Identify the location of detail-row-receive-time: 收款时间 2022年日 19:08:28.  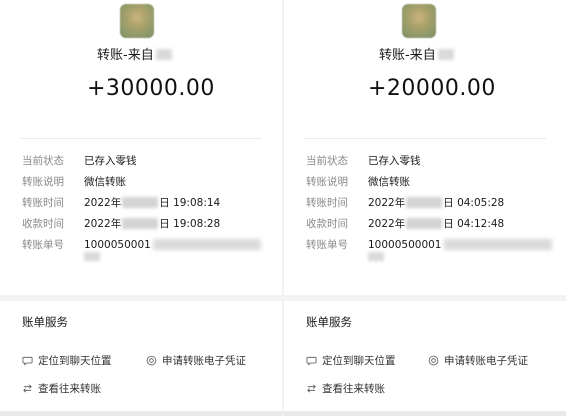
(147, 227).